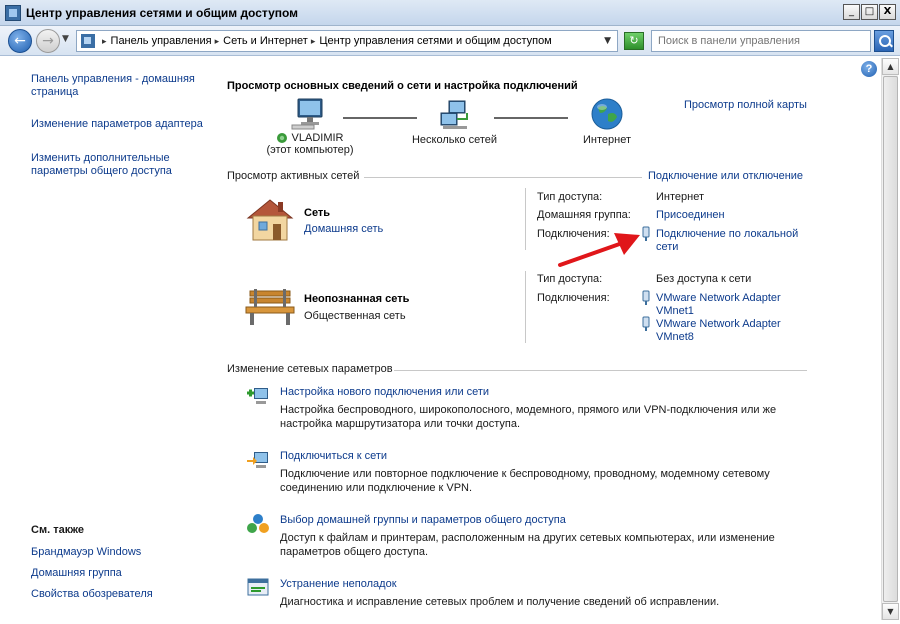 This screenshot has width=900, height=624. Describe the element at coordinates (270, 307) in the screenshot. I see `public-network-bench-icon` at that location.